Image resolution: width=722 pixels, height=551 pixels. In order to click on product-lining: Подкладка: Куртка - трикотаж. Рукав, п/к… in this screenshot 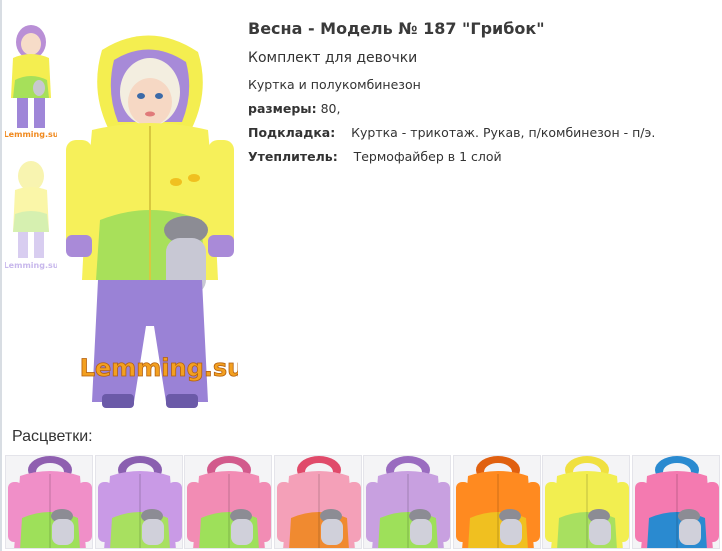, I will do `click(483, 133)`.